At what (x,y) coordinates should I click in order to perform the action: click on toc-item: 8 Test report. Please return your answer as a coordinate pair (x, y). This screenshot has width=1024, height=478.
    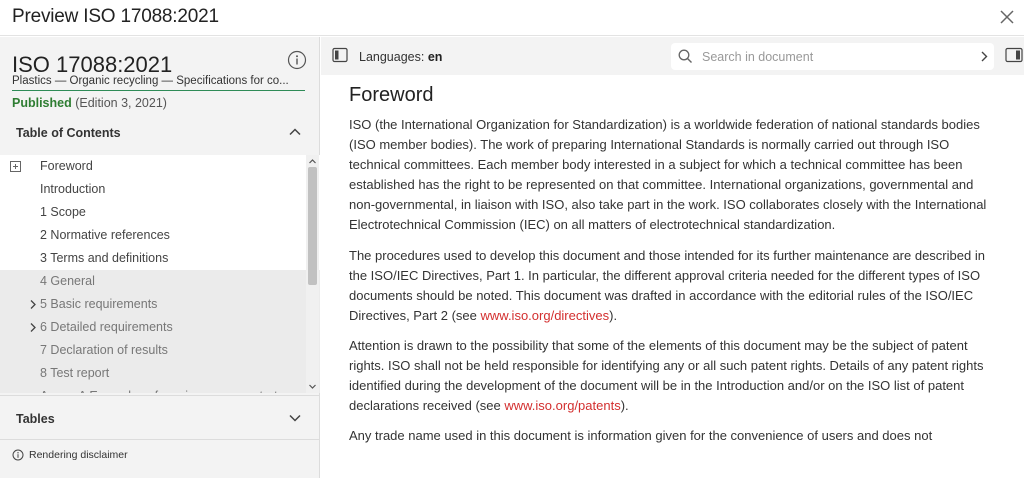
    Looking at the image, I should click on (160, 373).